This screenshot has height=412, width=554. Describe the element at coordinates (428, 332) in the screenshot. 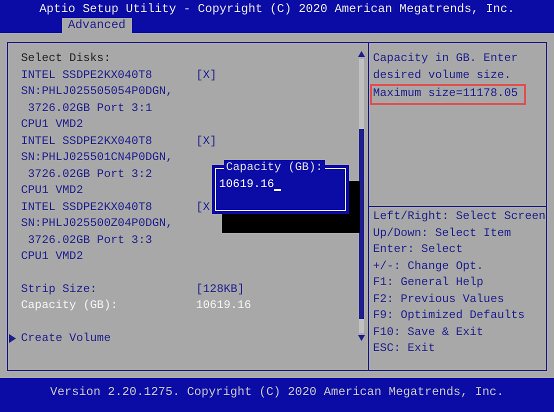

I see `key-hint: F10: Save & Exit` at that location.